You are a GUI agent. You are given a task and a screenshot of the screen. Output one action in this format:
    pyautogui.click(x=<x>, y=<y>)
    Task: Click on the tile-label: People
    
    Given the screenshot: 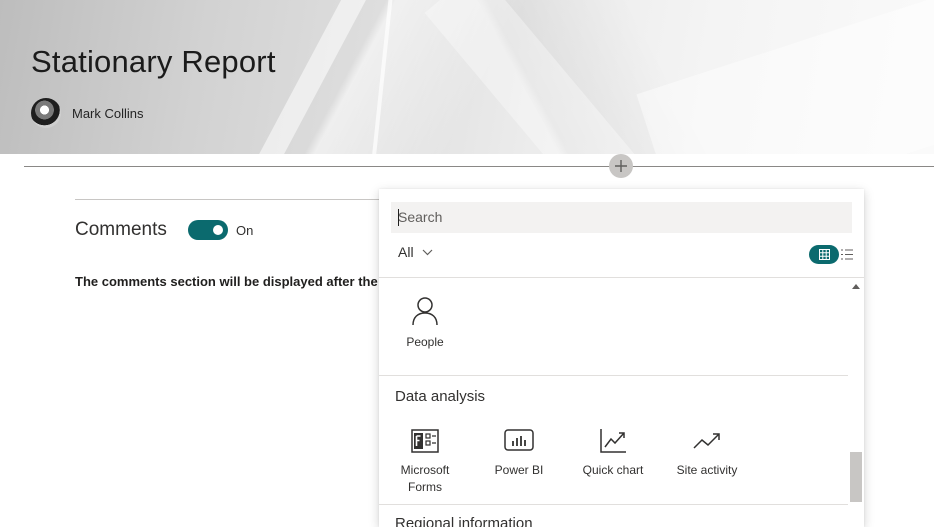 What is the action you would take?
    pyautogui.click(x=425, y=342)
    